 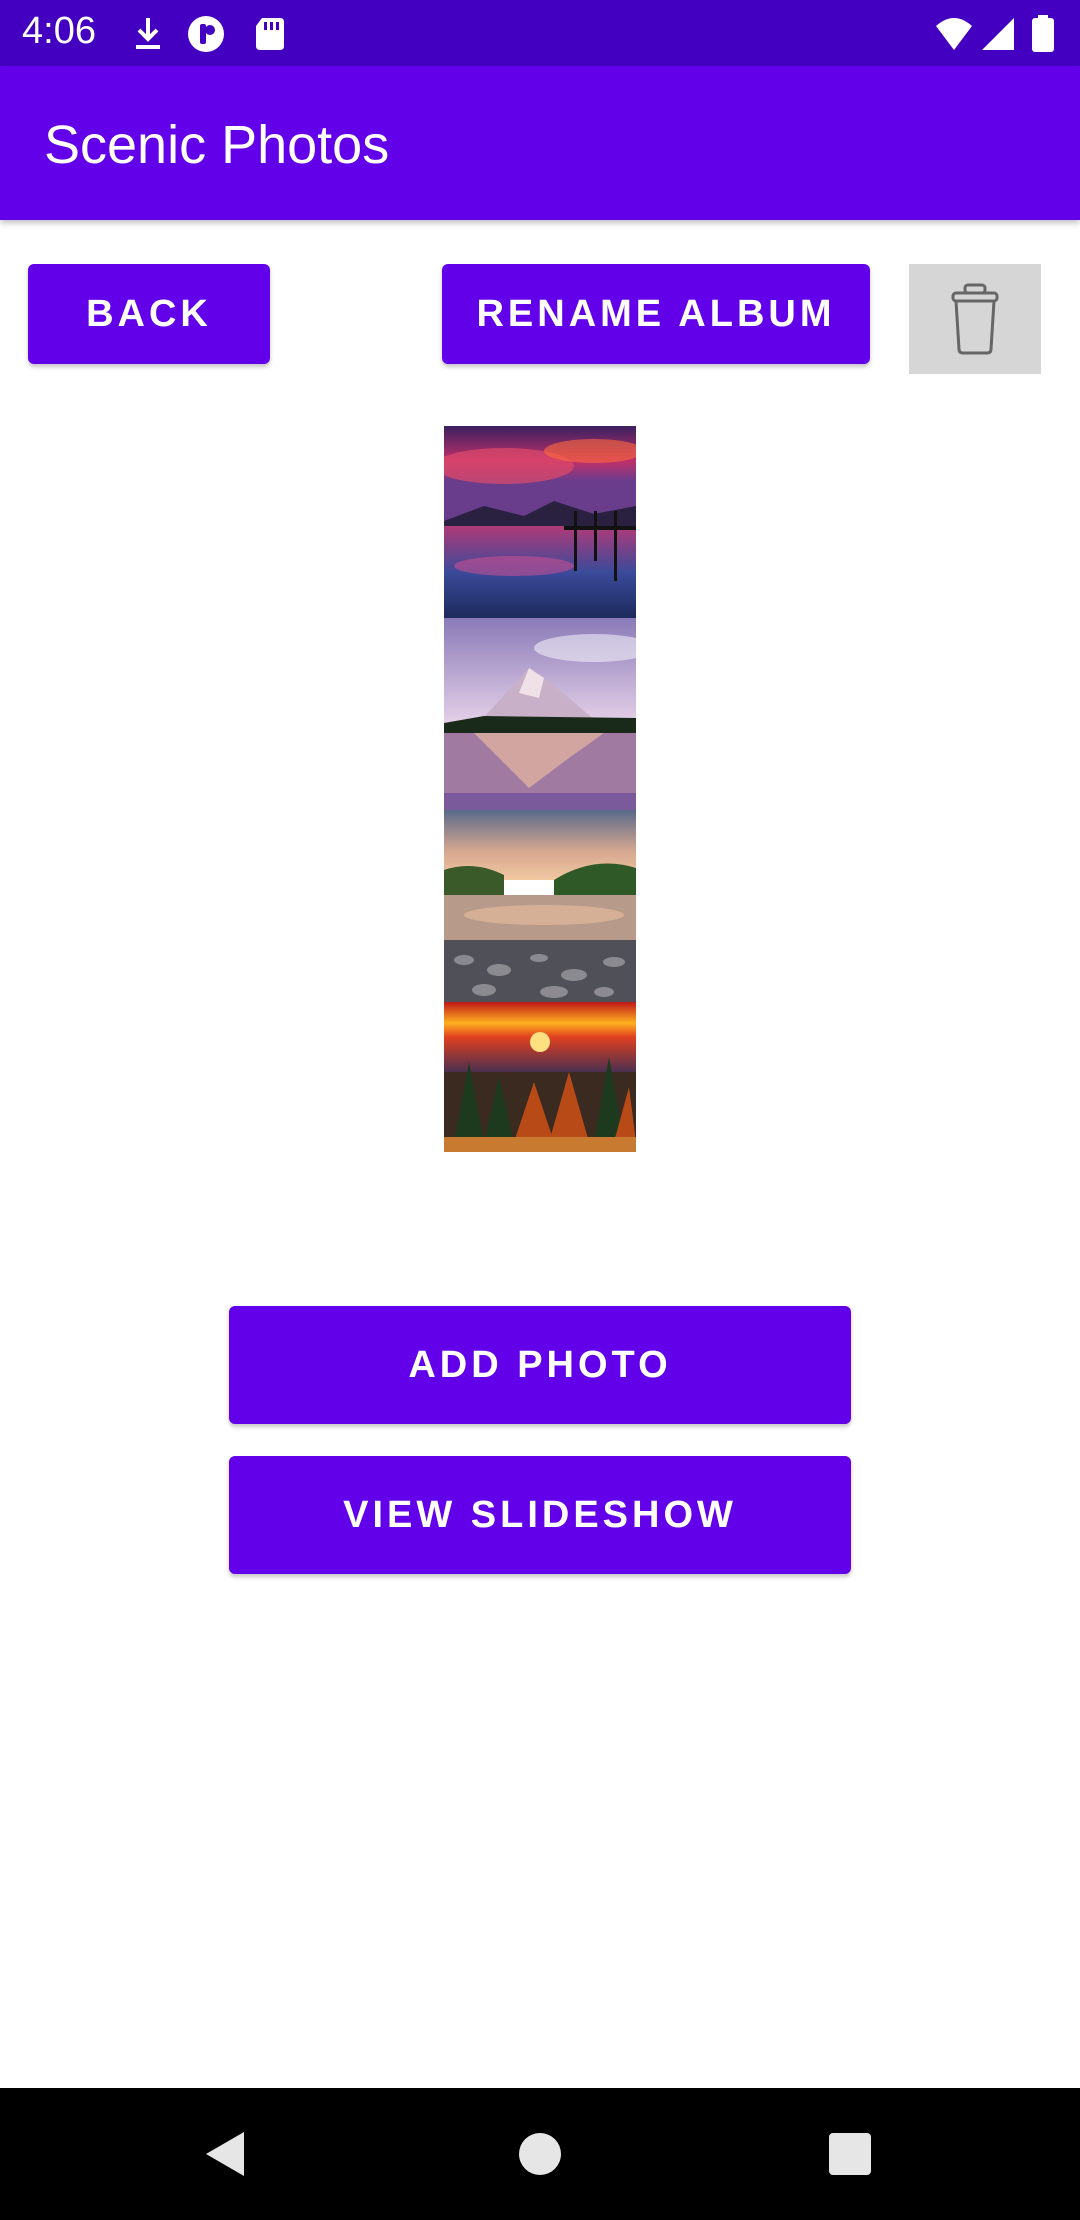 What do you see at coordinates (270, 34) in the screenshot?
I see `sd-card-icon` at bounding box center [270, 34].